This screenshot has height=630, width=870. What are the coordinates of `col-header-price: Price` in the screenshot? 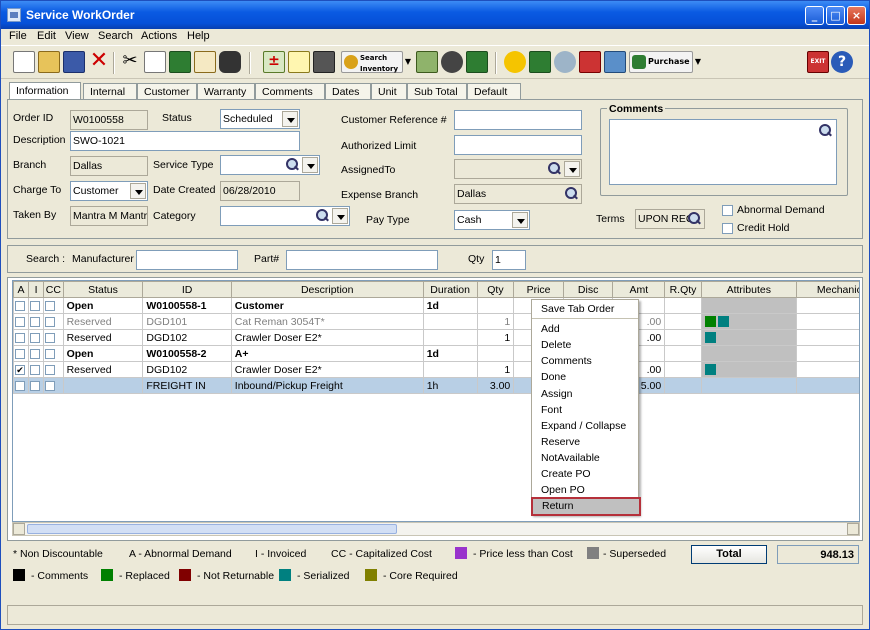 It's located at (538, 289).